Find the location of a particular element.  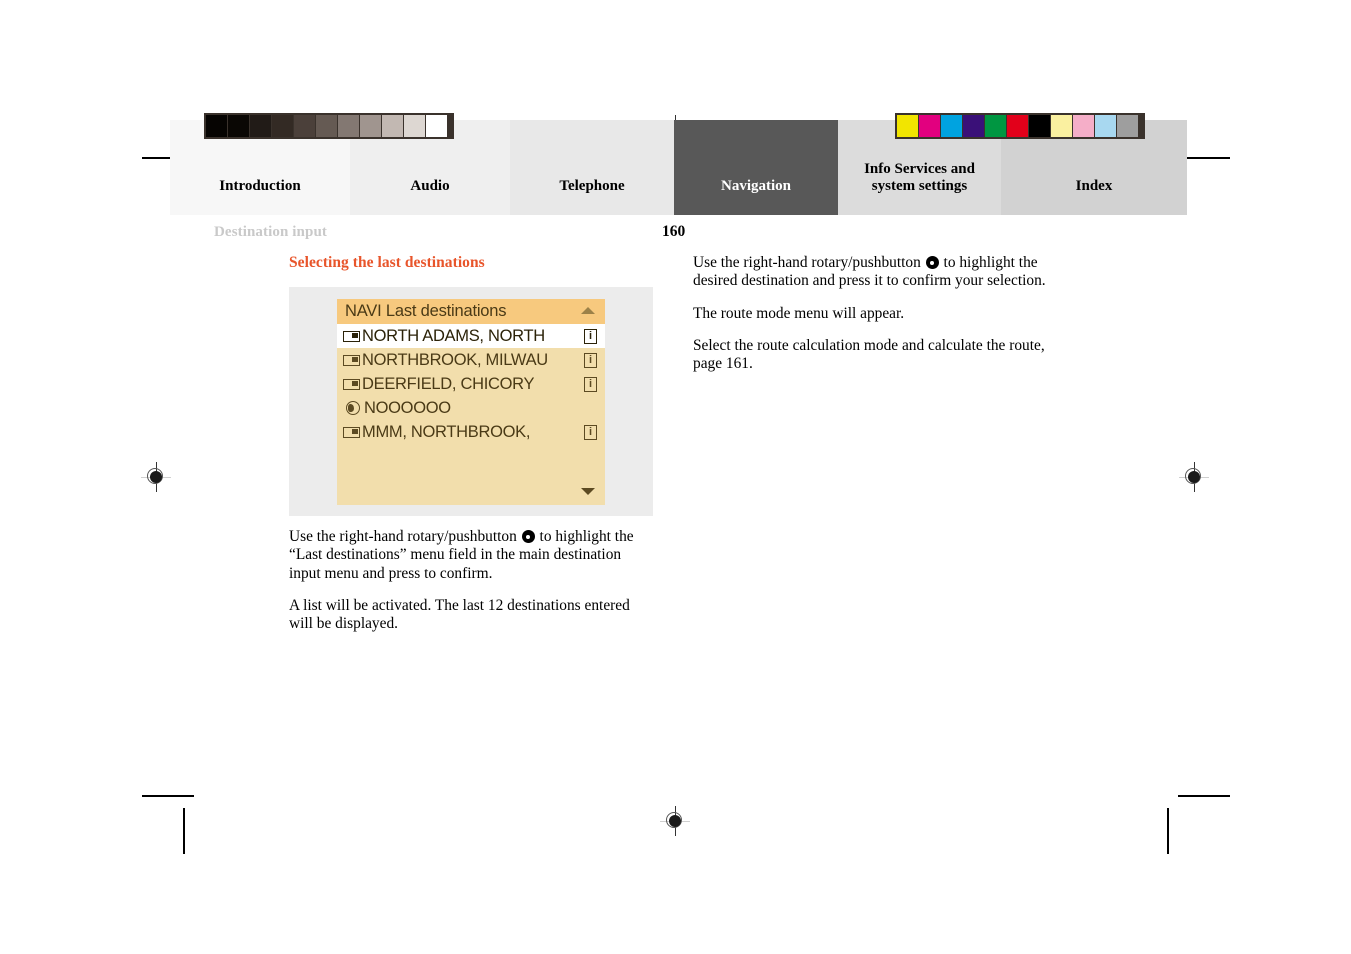

tab-navigation: Navigation is located at coordinates (756, 167).